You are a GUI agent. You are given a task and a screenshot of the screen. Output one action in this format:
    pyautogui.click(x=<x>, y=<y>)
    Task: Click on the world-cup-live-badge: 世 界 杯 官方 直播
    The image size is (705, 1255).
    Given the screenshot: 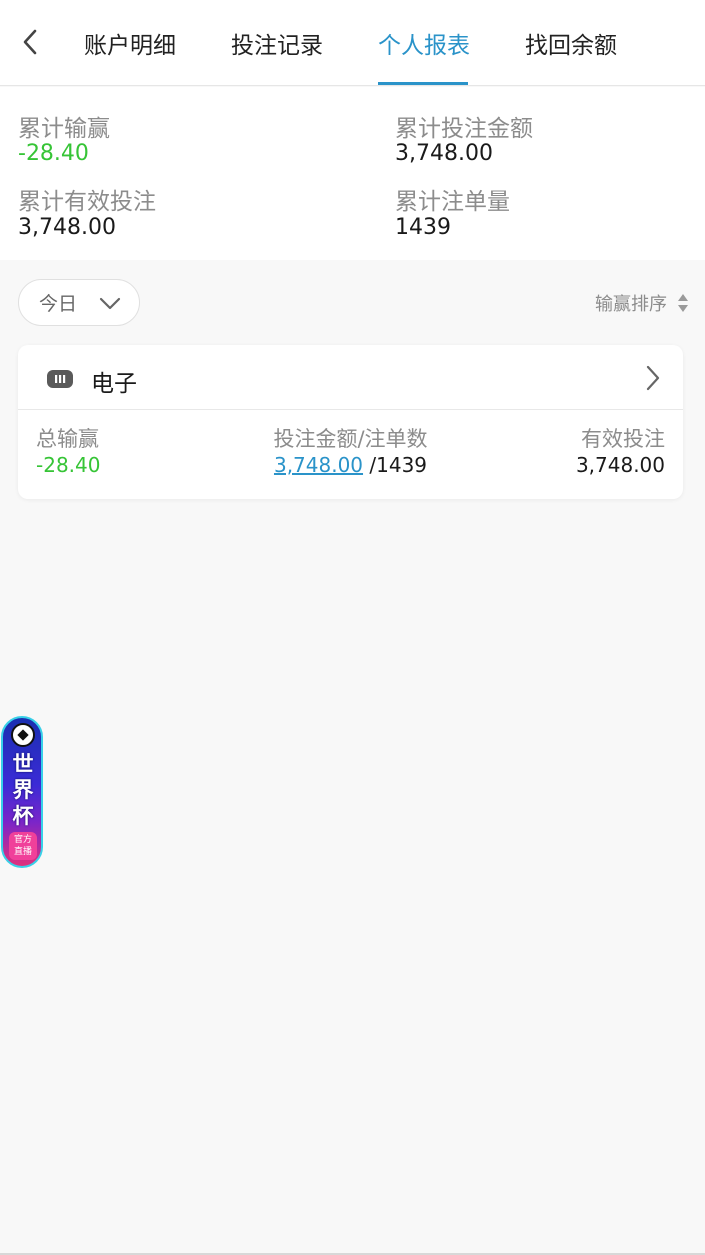 What is the action you would take?
    pyautogui.click(x=22, y=792)
    